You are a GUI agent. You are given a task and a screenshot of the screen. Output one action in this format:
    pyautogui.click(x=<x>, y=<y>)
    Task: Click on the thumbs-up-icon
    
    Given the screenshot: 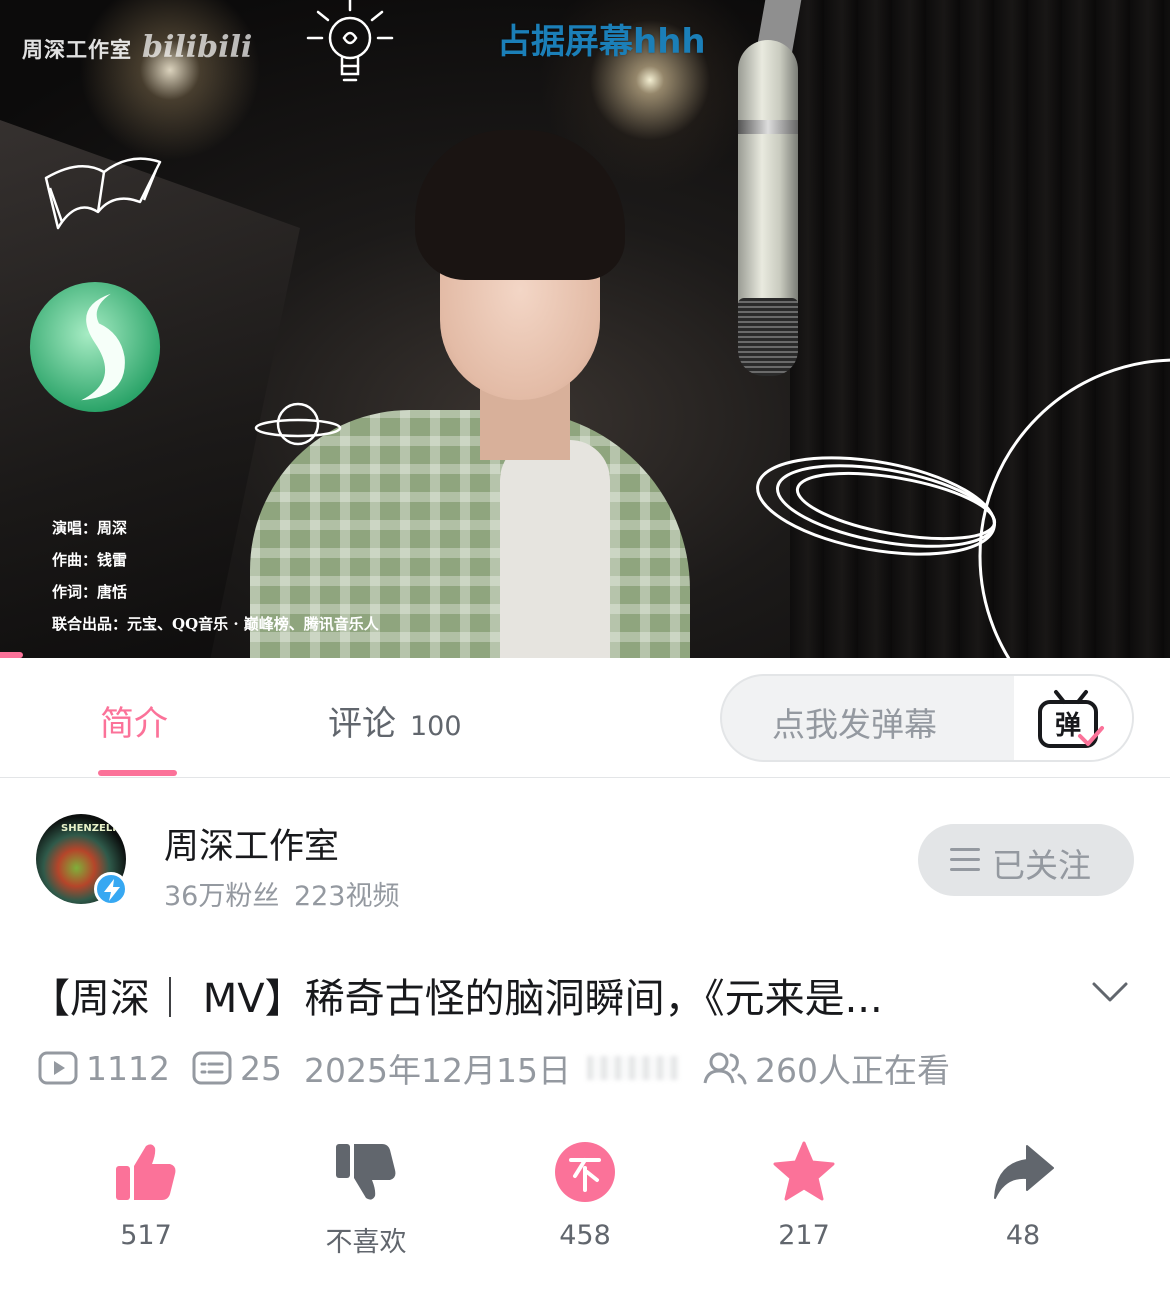 What is the action you would take?
    pyautogui.click(x=146, y=1172)
    